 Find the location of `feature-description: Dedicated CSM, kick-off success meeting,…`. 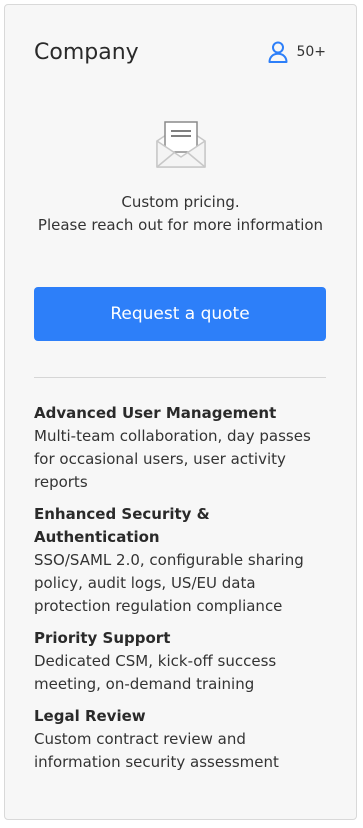

feature-description: Dedicated CSM, kick-off success meeting,… is located at coordinates (155, 672).